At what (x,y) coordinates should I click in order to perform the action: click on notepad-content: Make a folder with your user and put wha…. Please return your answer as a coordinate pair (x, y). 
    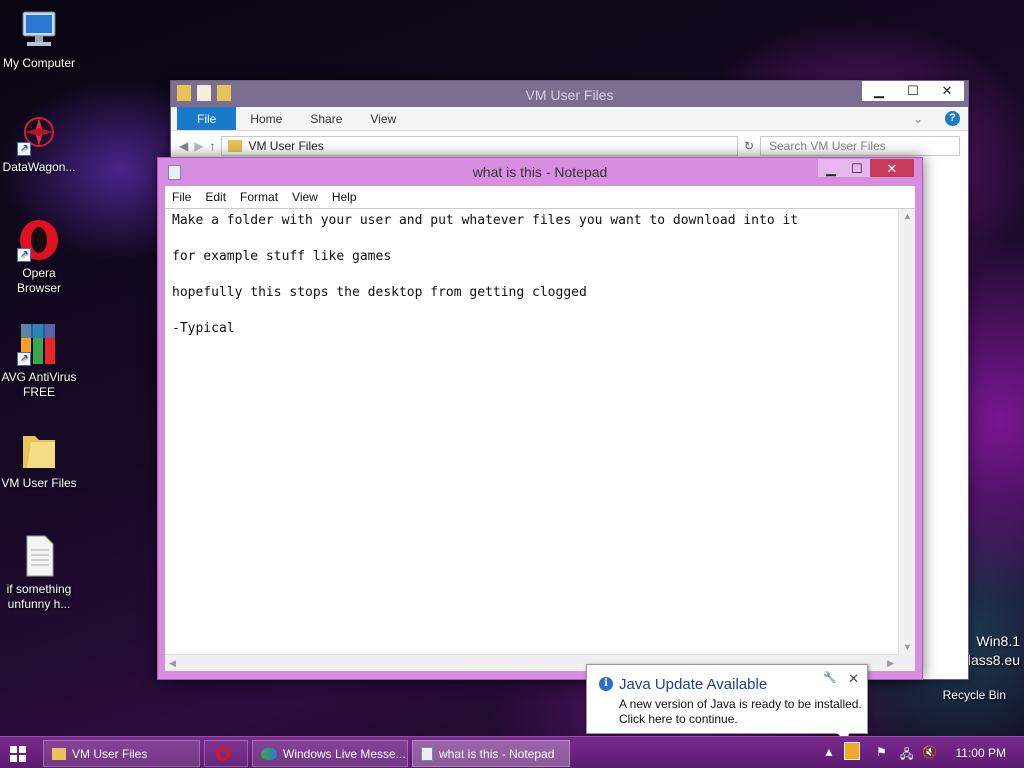
    Looking at the image, I should click on (532, 284).